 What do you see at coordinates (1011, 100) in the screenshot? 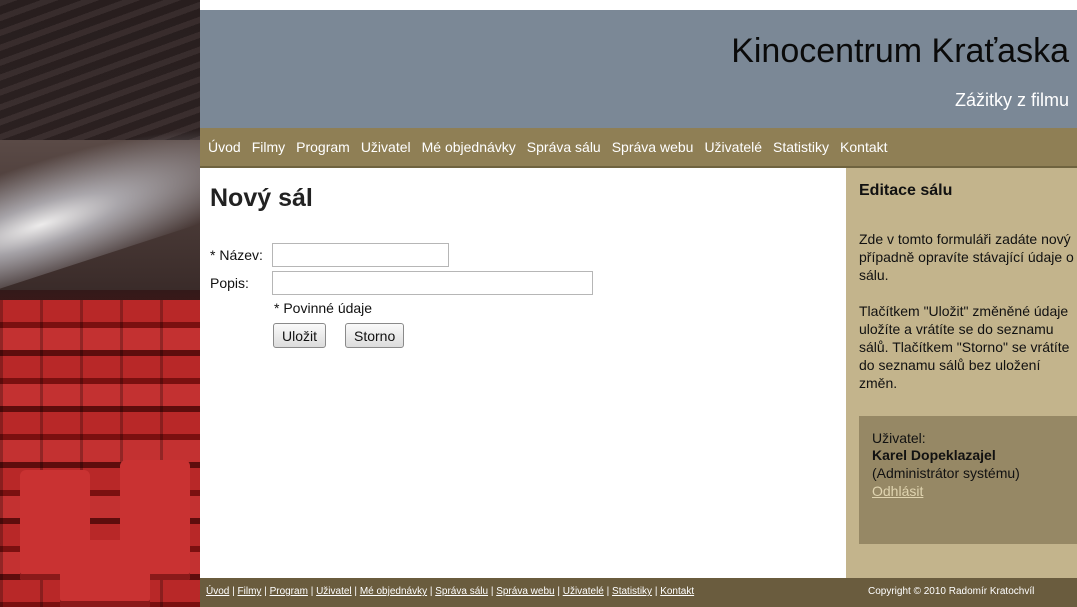
I see `site-subtitle: Zážitky z filmu` at bounding box center [1011, 100].